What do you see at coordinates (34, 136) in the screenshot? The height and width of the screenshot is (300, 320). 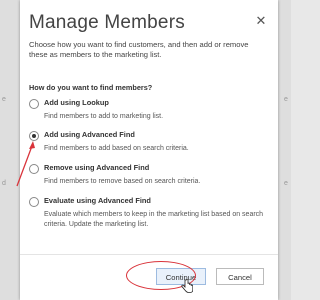 I see `add-advanced-find-radio` at bounding box center [34, 136].